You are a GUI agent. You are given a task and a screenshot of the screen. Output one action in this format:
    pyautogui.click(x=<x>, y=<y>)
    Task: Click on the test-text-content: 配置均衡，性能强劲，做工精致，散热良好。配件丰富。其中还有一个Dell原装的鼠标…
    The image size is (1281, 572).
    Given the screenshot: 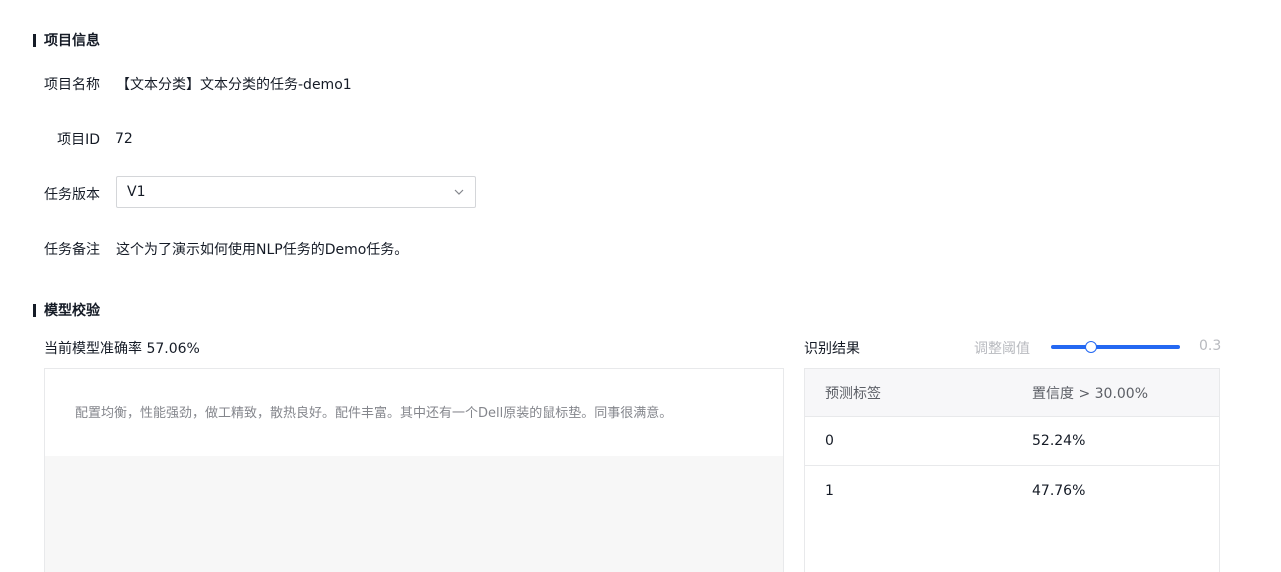 What is the action you would take?
    pyautogui.click(x=414, y=412)
    